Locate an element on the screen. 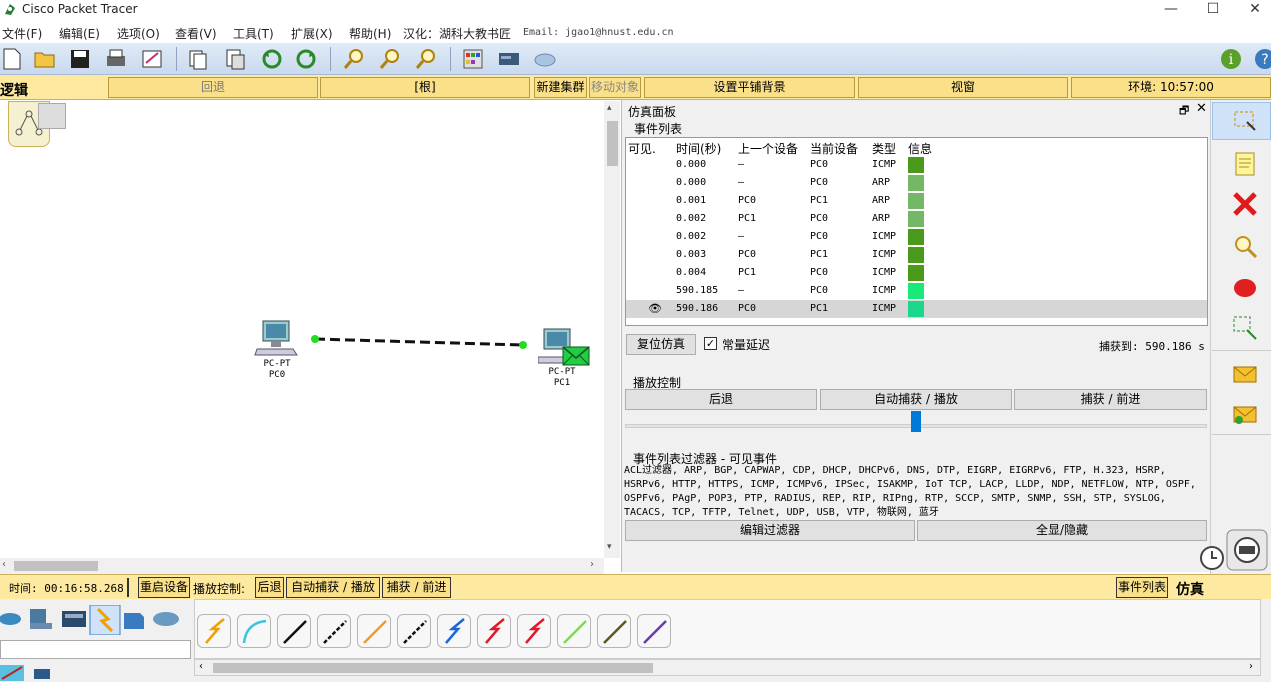 This screenshot has height=682, width=1271. status-forward-button: 捕获 / 前进 is located at coordinates (416, 587).